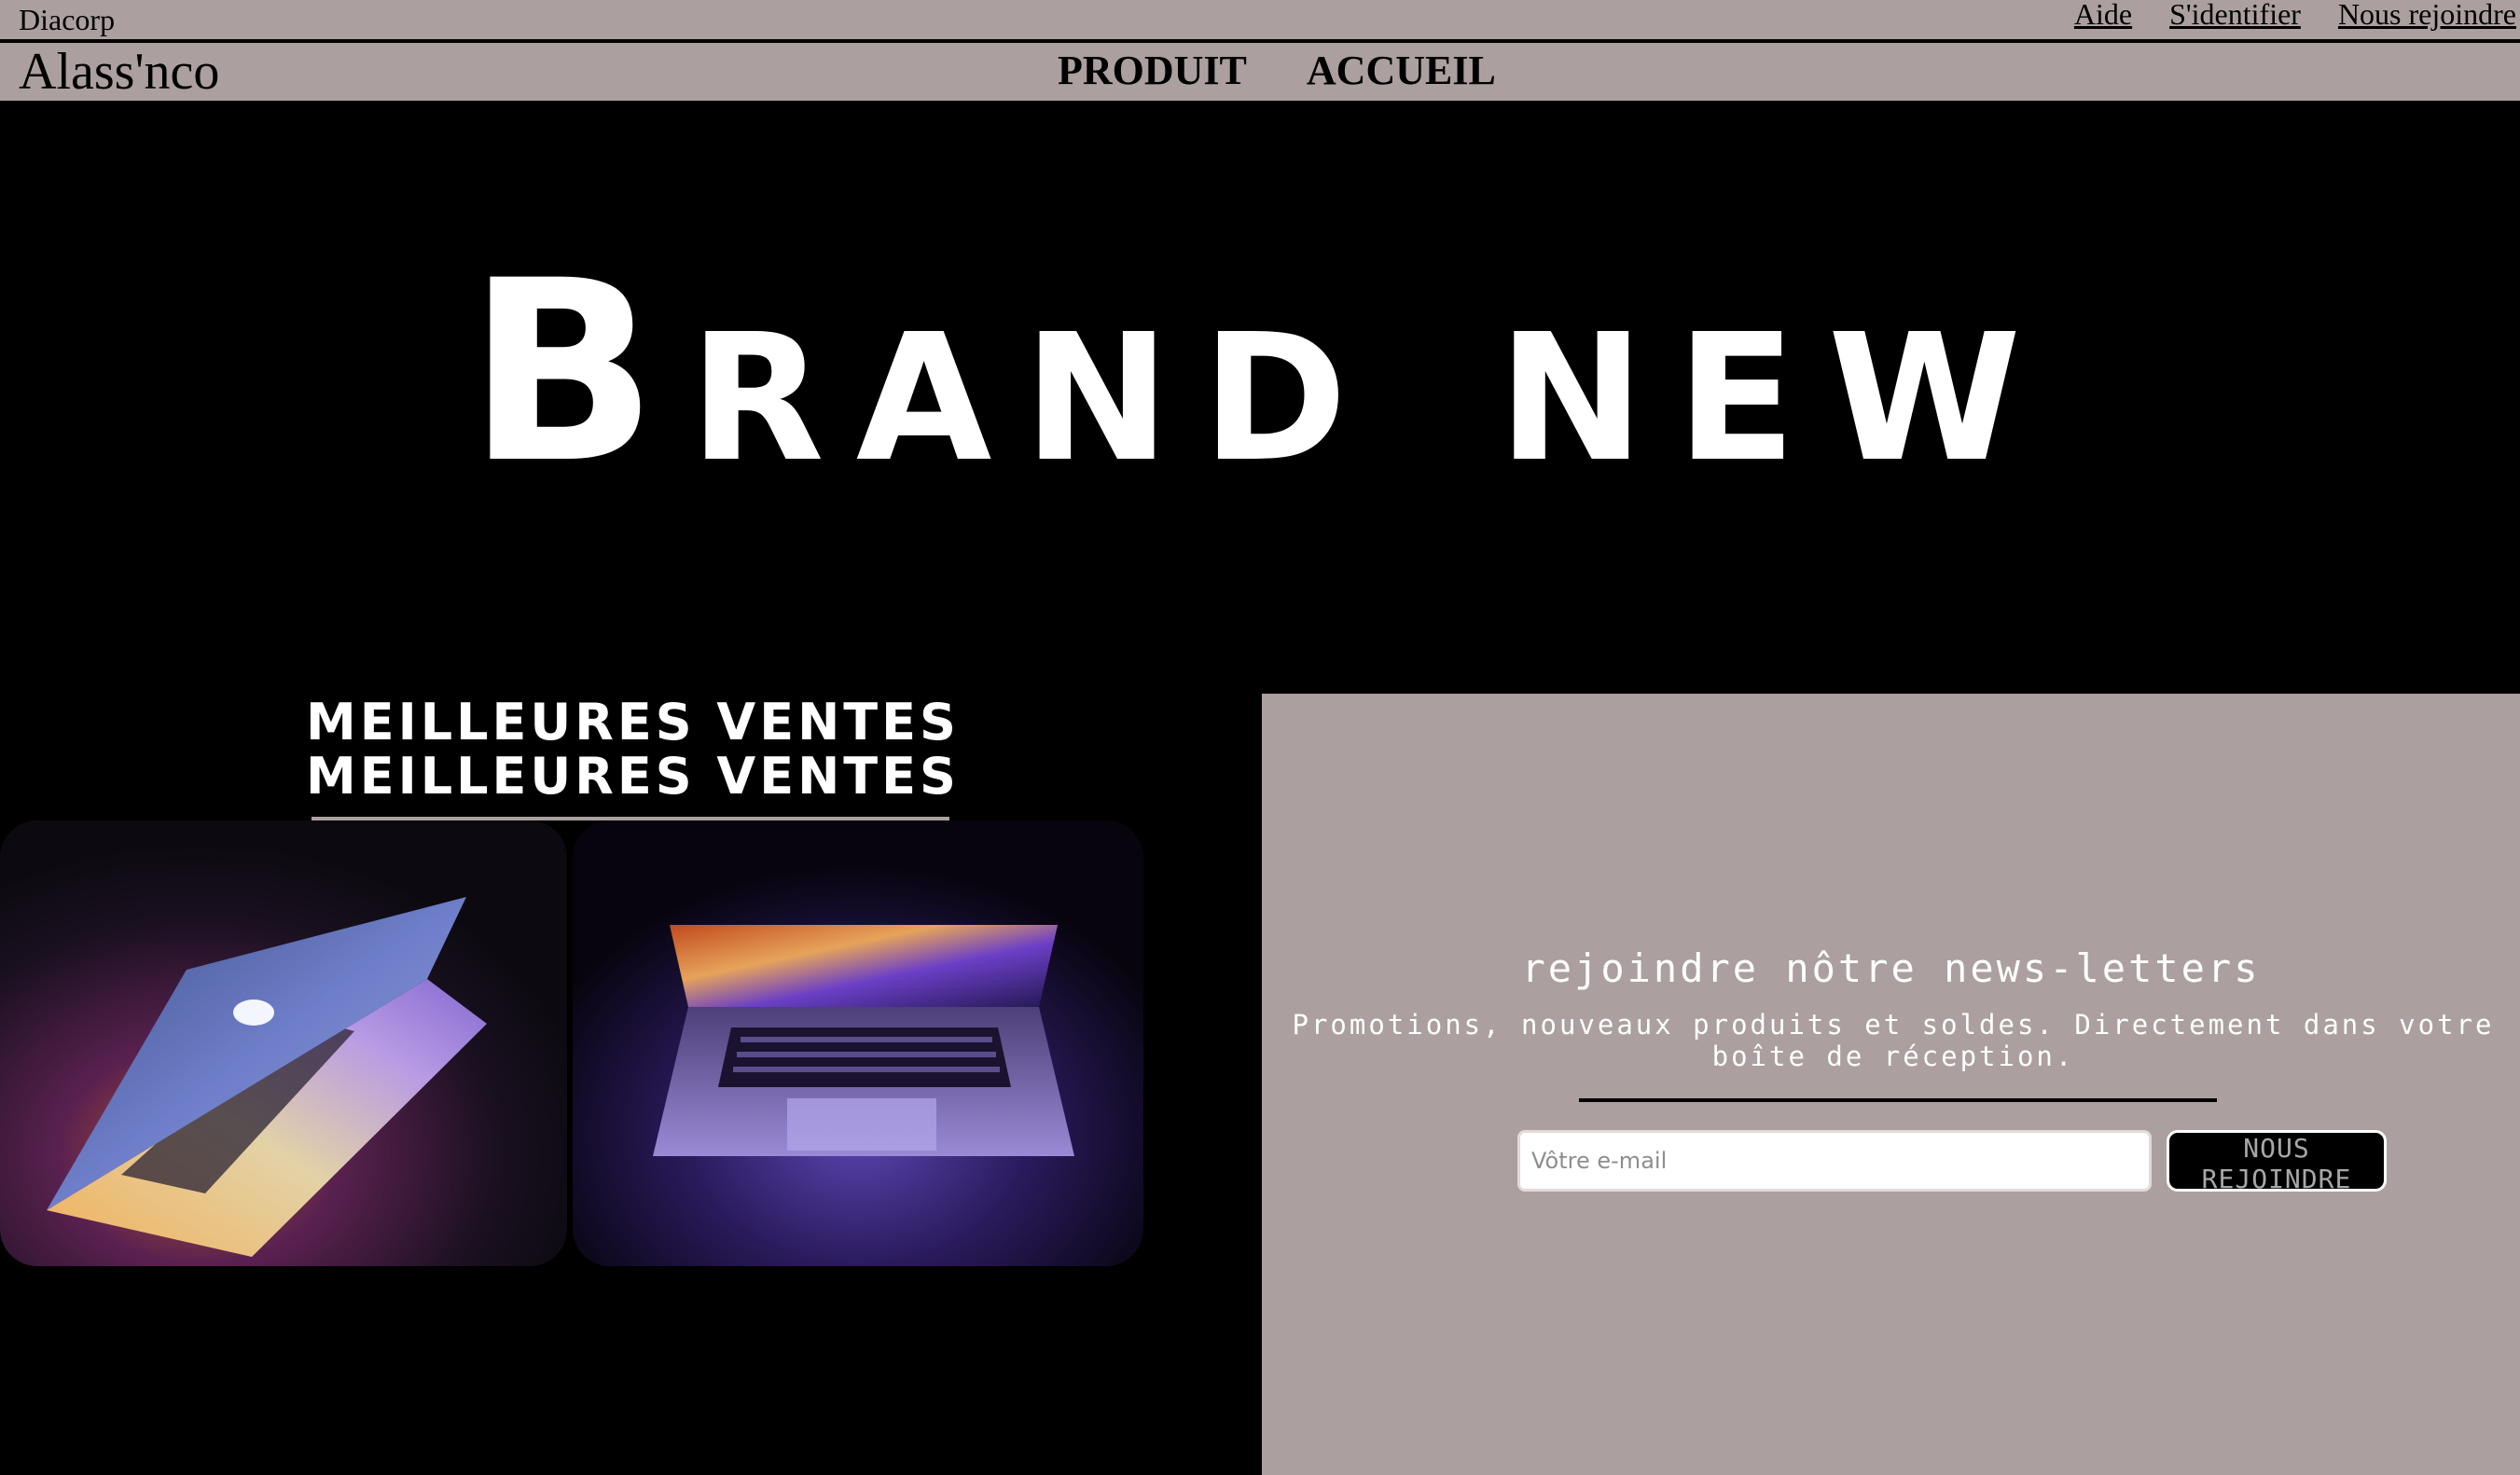 The width and height of the screenshot is (2520, 1475). I want to click on product-card-laptop-side, so click(283, 1043).